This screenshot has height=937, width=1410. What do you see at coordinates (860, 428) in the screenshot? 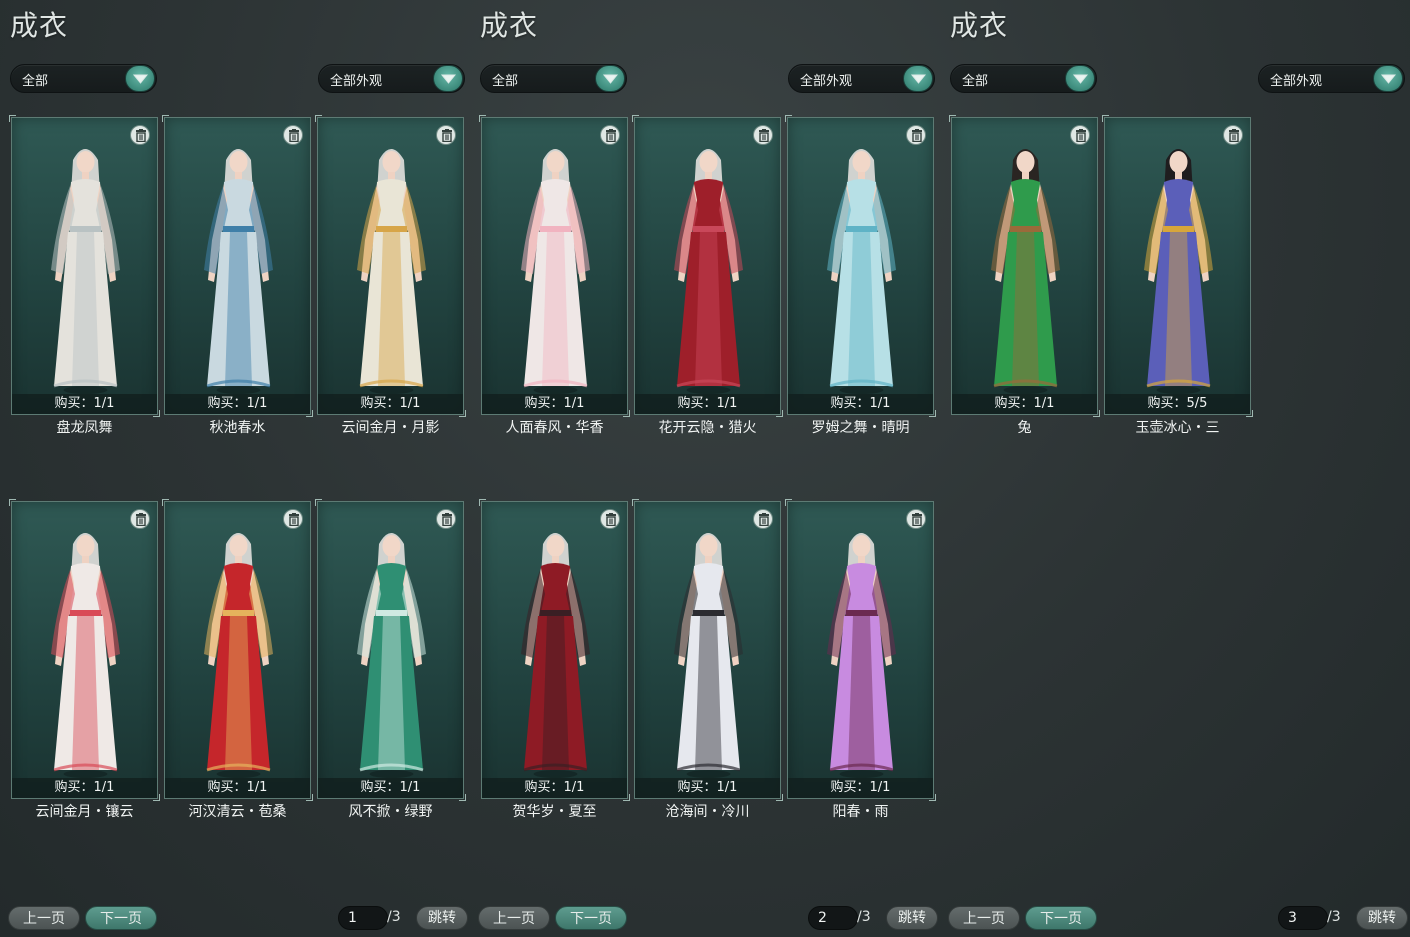
I see `outfit-name: 罗姆之舞・晴明` at bounding box center [860, 428].